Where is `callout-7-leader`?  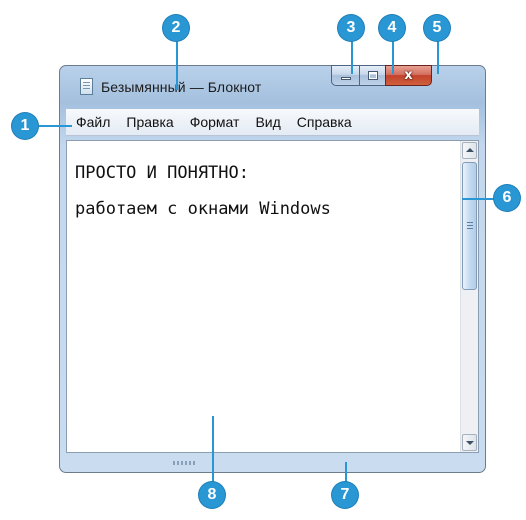
callout-7-leader is located at coordinates (346, 473).